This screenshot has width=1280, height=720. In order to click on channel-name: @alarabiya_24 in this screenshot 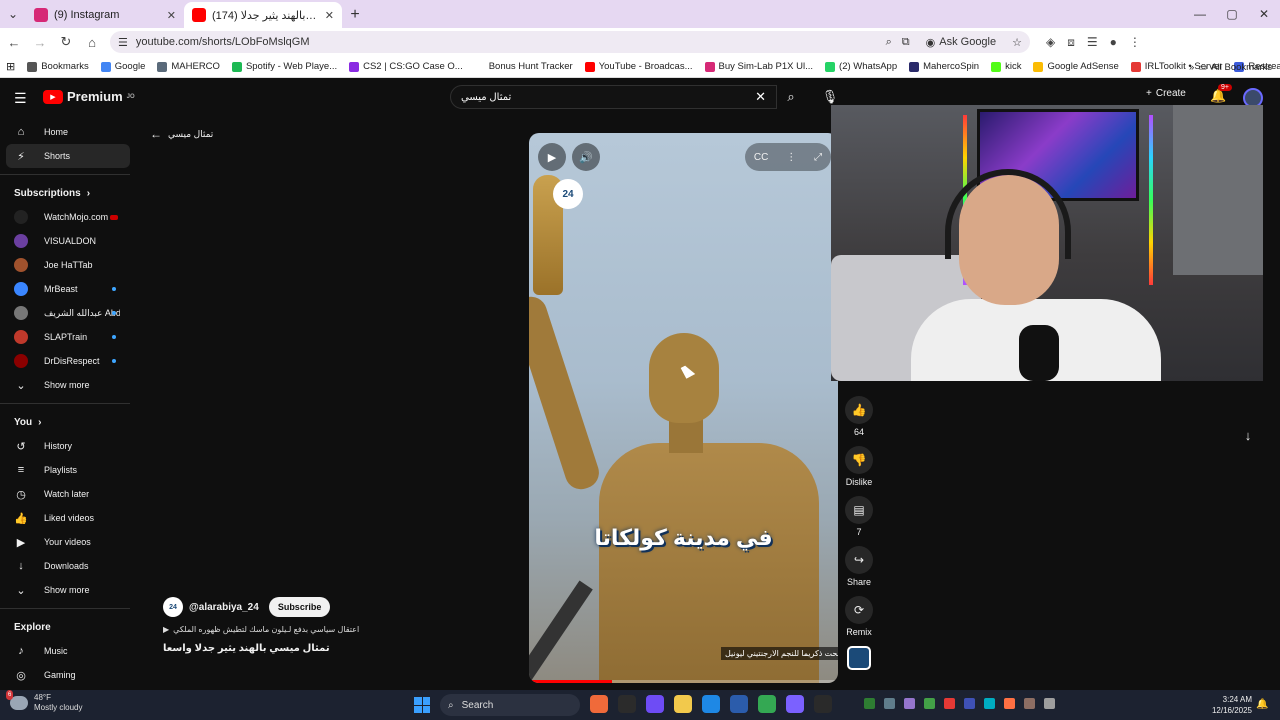, I will do `click(224, 607)`.